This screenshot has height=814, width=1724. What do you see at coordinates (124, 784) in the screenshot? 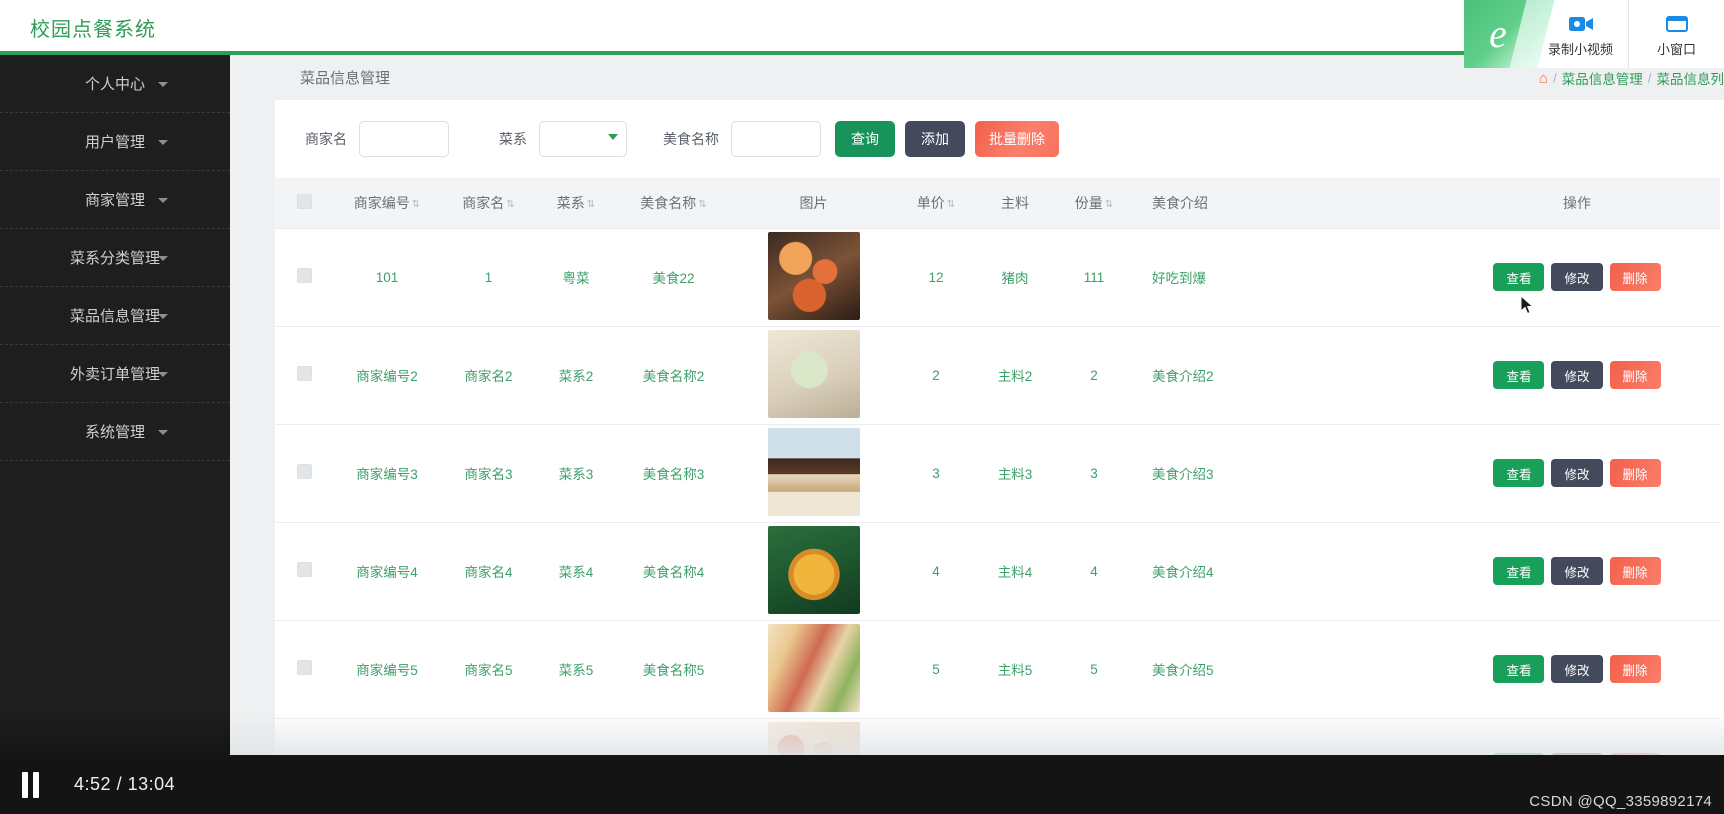
I see `video-time-display: 4:52 / 13:04` at bounding box center [124, 784].